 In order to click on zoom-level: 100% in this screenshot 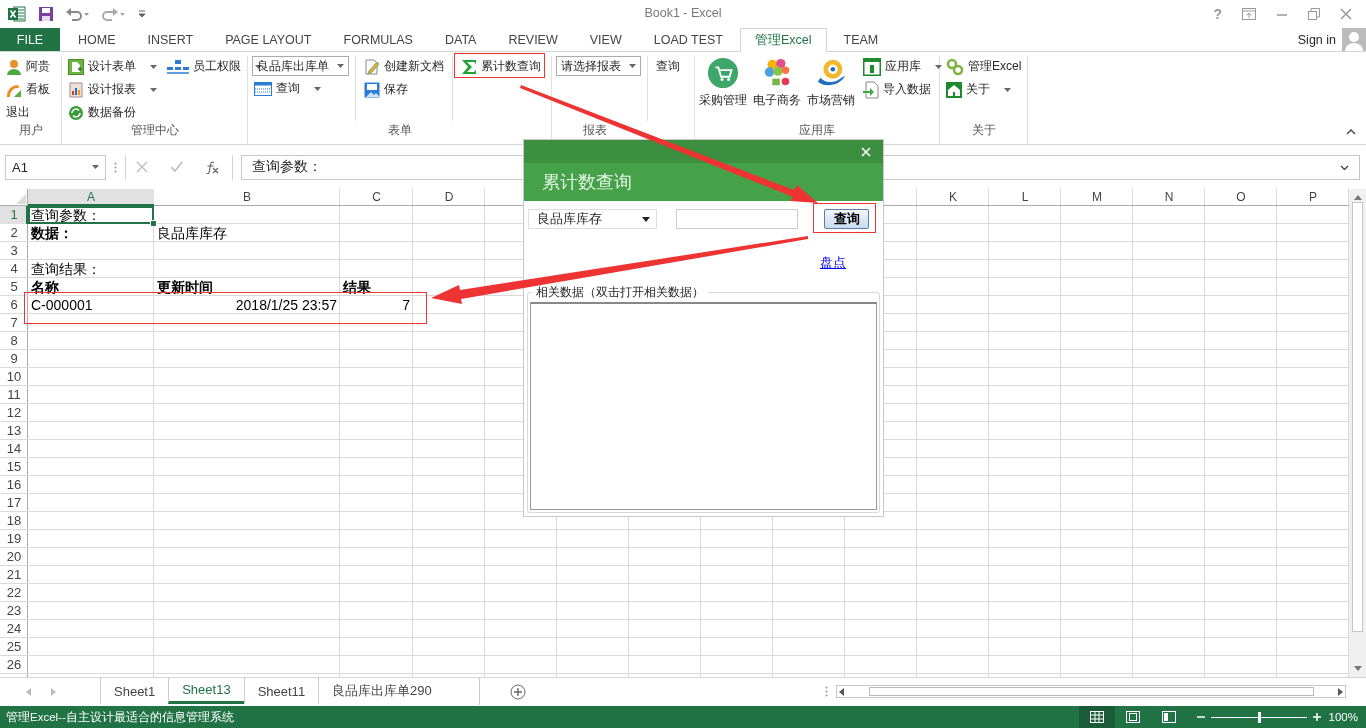, I will do `click(1347, 717)`.